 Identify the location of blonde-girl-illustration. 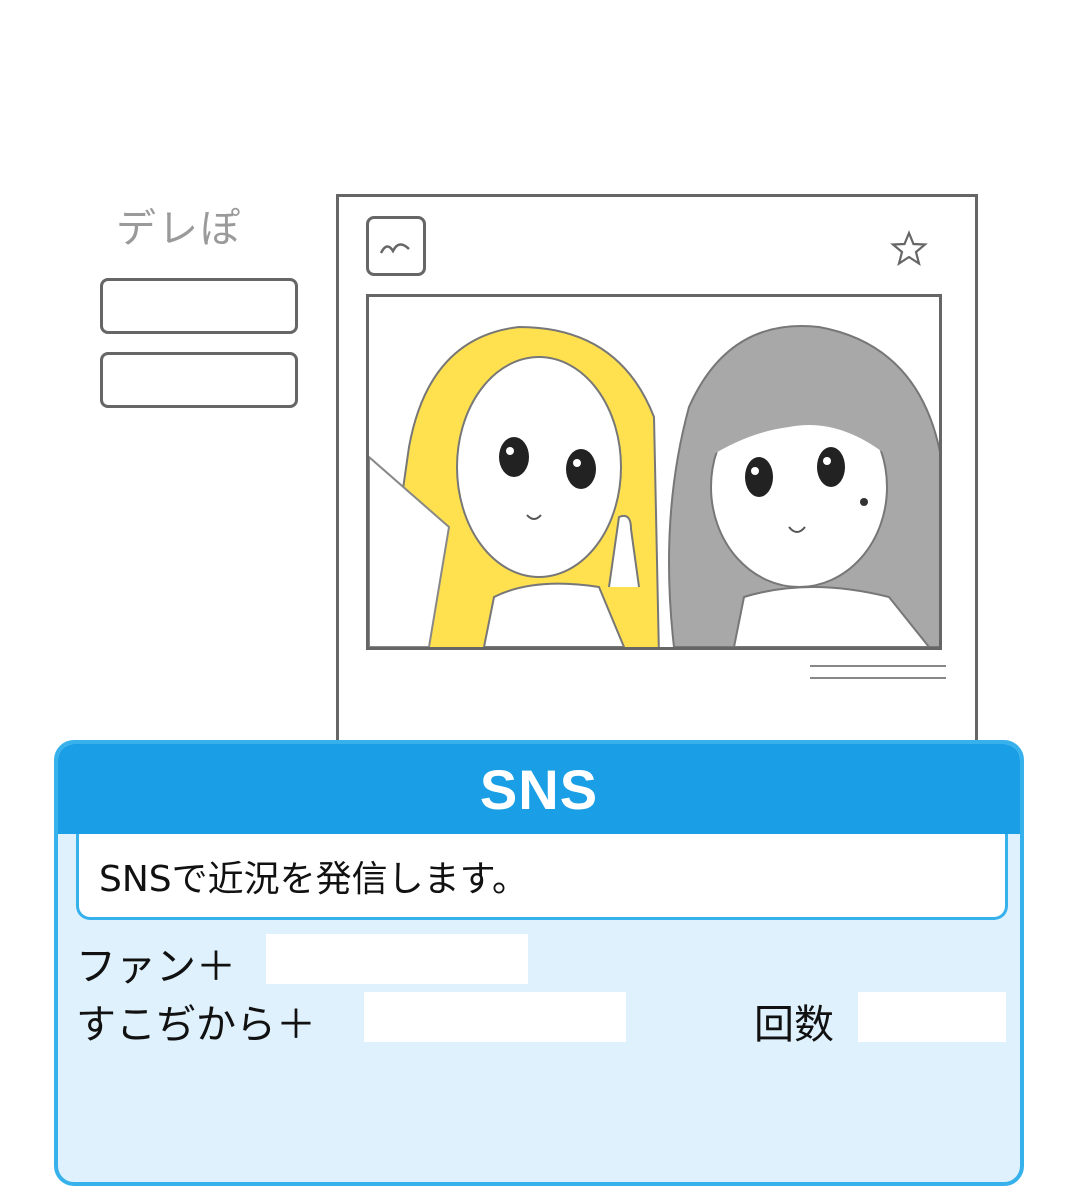
(514, 486).